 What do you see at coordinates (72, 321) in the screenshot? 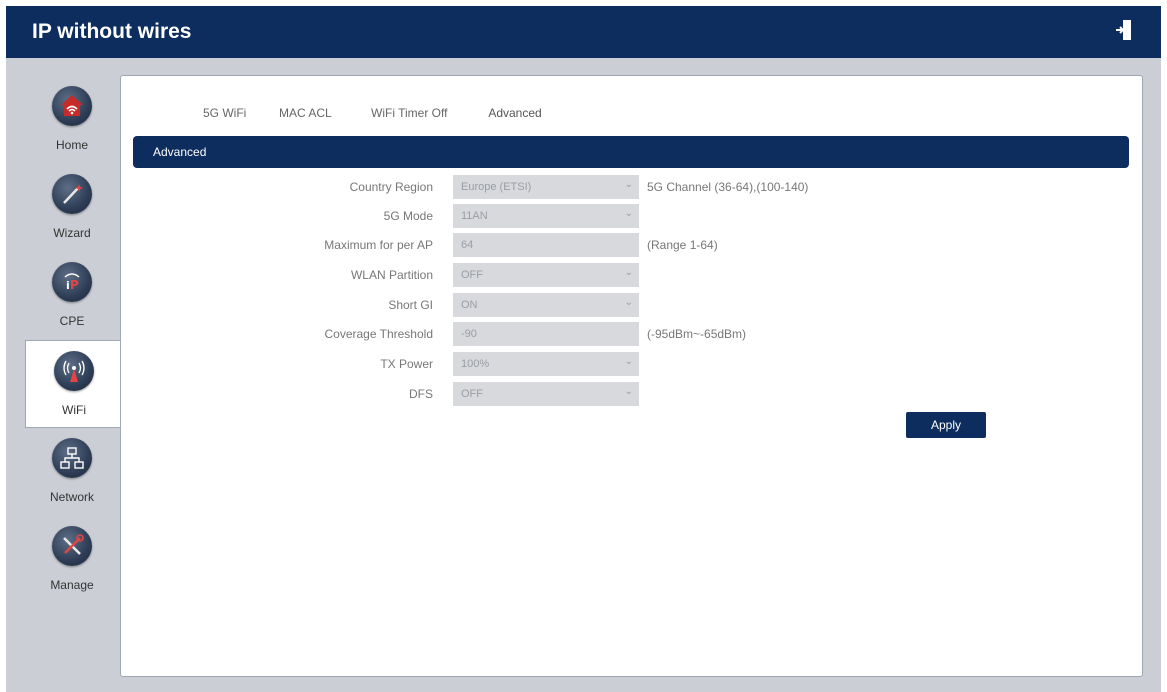
I see `sidebar-item-label: CPE` at bounding box center [72, 321].